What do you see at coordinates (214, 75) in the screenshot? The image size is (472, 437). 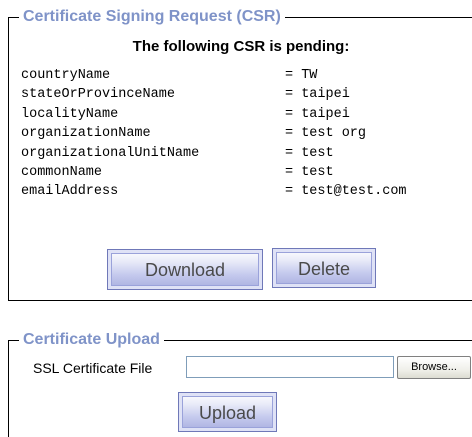 I see `csr-field-row: countryName = TW` at bounding box center [214, 75].